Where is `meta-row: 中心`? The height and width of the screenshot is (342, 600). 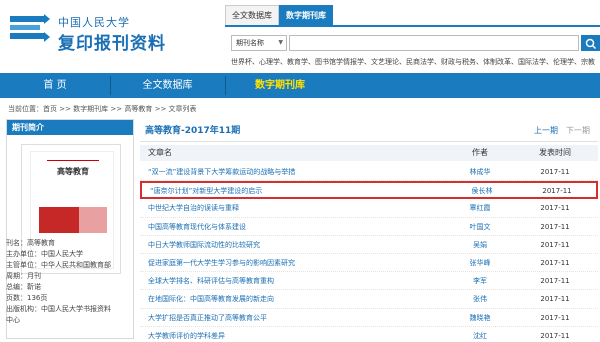 meta-row: 中心 is located at coordinates (13, 320).